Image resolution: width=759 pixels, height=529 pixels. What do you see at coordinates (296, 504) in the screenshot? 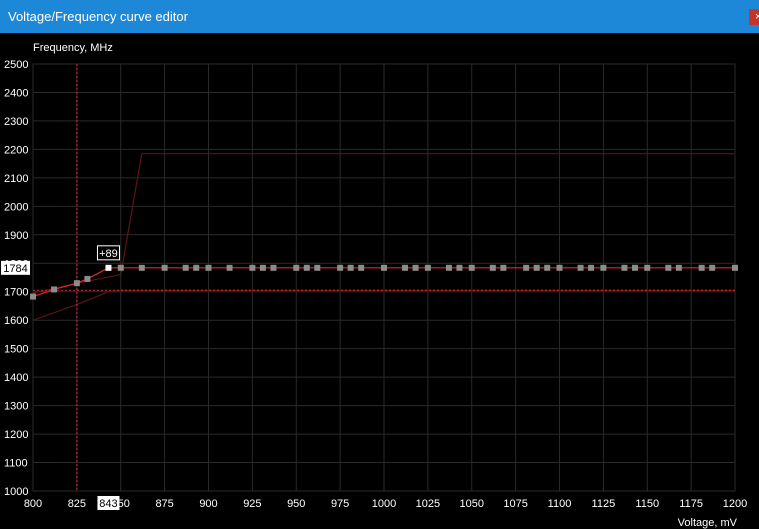
I see `x-tick-label: 950` at bounding box center [296, 504].